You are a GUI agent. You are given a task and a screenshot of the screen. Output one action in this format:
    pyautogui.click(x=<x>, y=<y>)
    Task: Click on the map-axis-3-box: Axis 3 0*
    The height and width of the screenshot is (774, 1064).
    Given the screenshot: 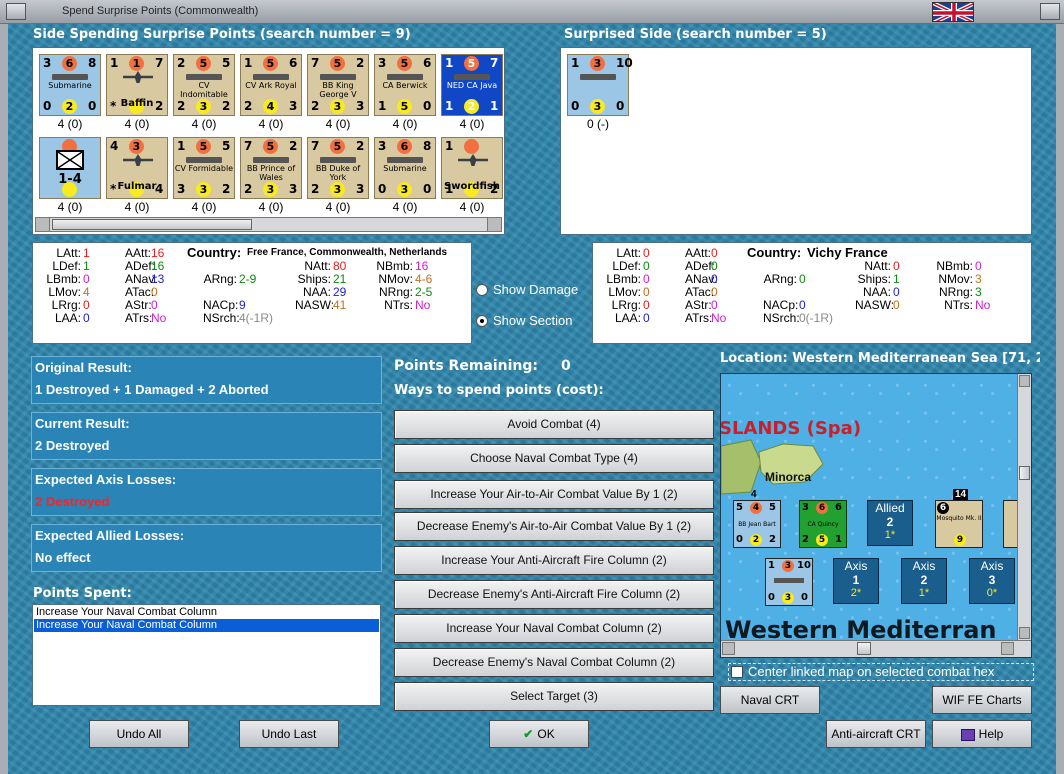 What is the action you would take?
    pyautogui.click(x=992, y=581)
    